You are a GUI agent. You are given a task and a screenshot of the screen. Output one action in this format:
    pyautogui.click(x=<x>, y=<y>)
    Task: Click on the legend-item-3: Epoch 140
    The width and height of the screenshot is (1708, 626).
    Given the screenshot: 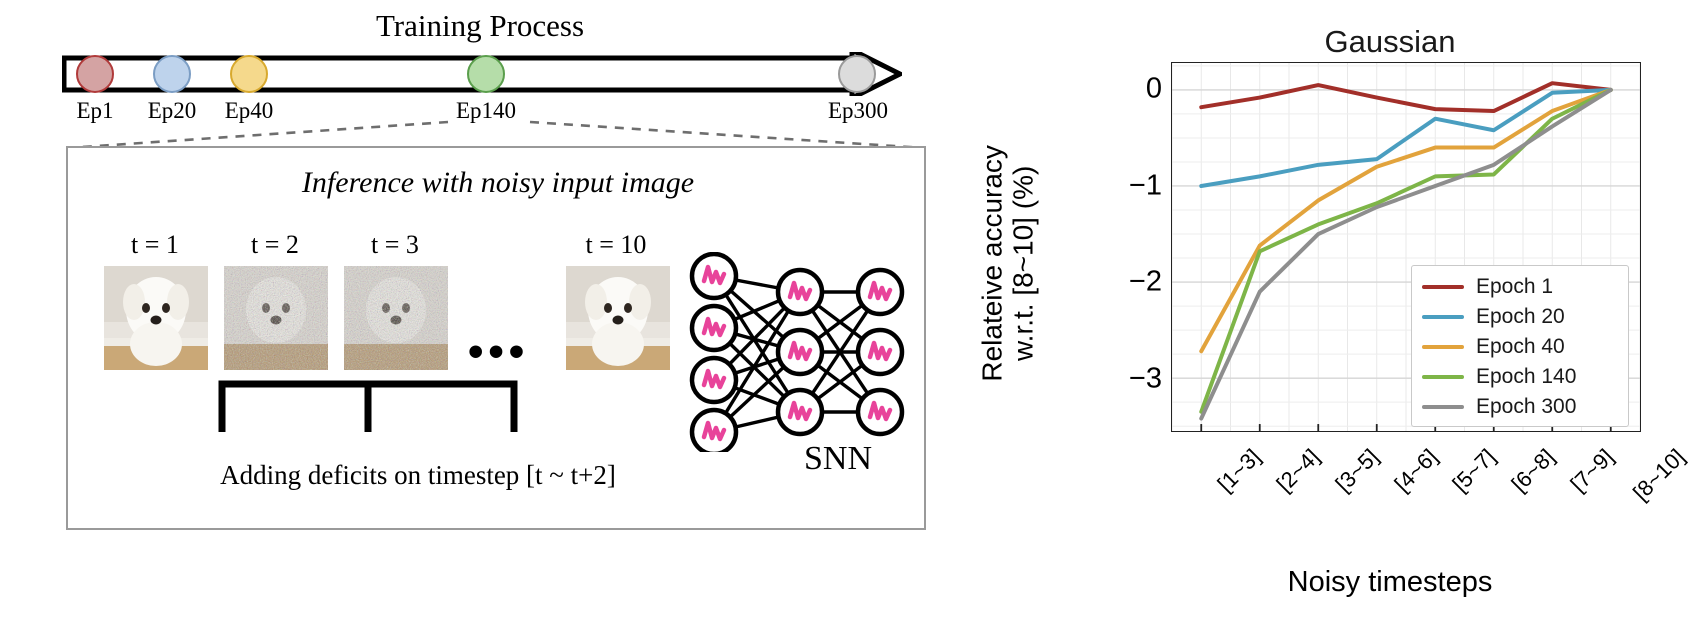 What is the action you would take?
    pyautogui.click(x=1520, y=377)
    